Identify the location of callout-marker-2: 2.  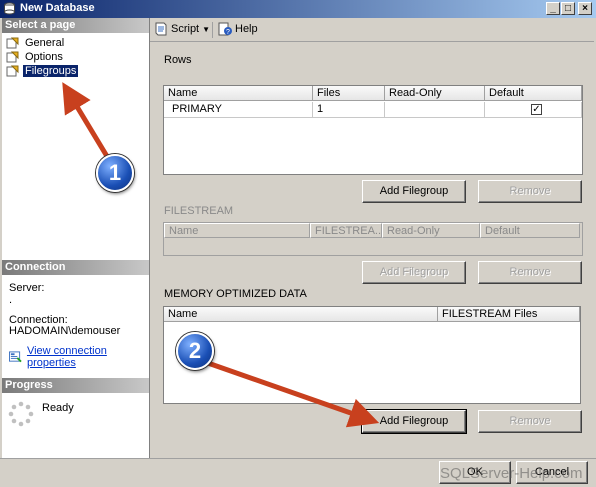
(195, 351).